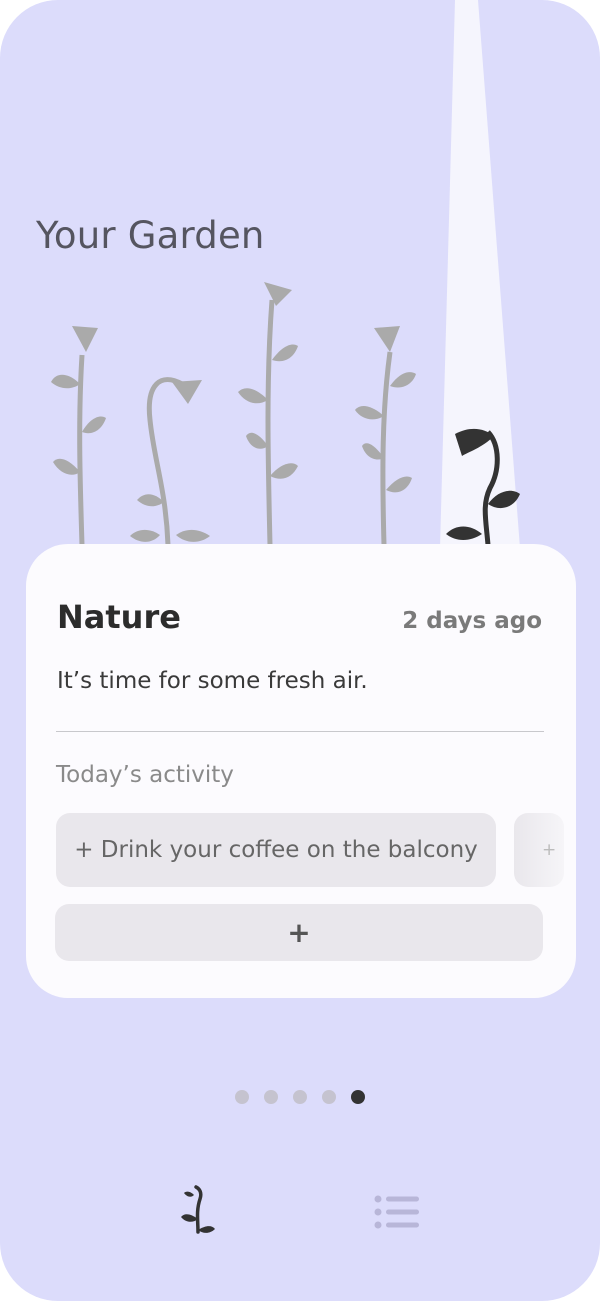 The height and width of the screenshot is (1301, 600). What do you see at coordinates (145, 775) in the screenshot?
I see `activity-section-label: Today’s activity` at bounding box center [145, 775].